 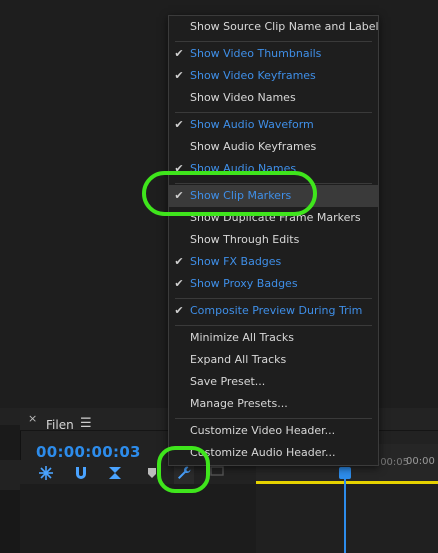 What do you see at coordinates (252, 124) in the screenshot?
I see `menu-item-label: Show Audio Waveform` at bounding box center [252, 124].